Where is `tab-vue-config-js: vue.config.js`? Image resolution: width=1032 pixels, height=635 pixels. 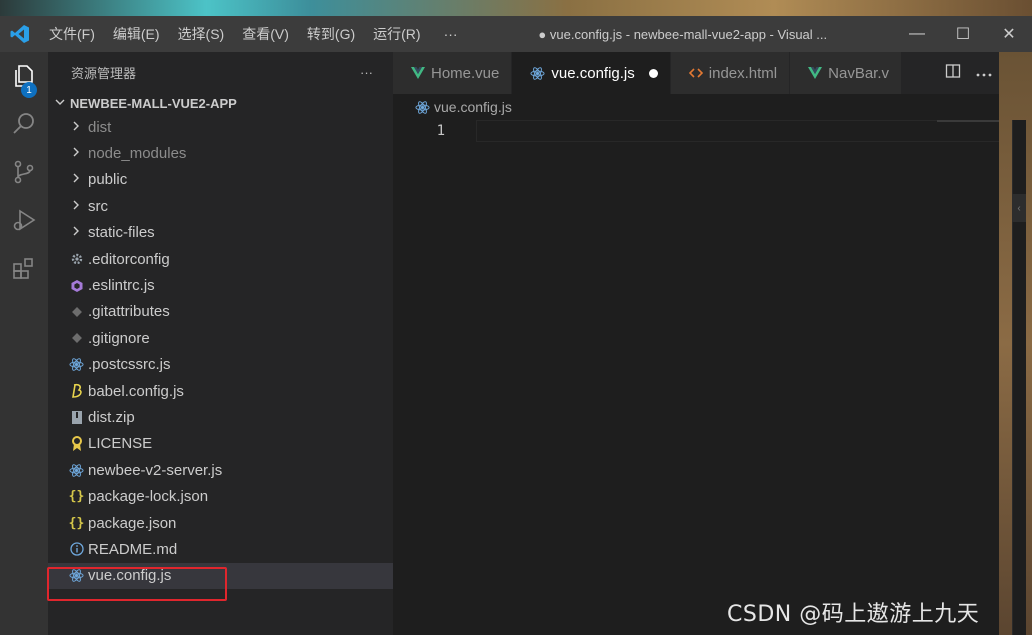
tab-vue-config-js: vue.config.js is located at coordinates (591, 73).